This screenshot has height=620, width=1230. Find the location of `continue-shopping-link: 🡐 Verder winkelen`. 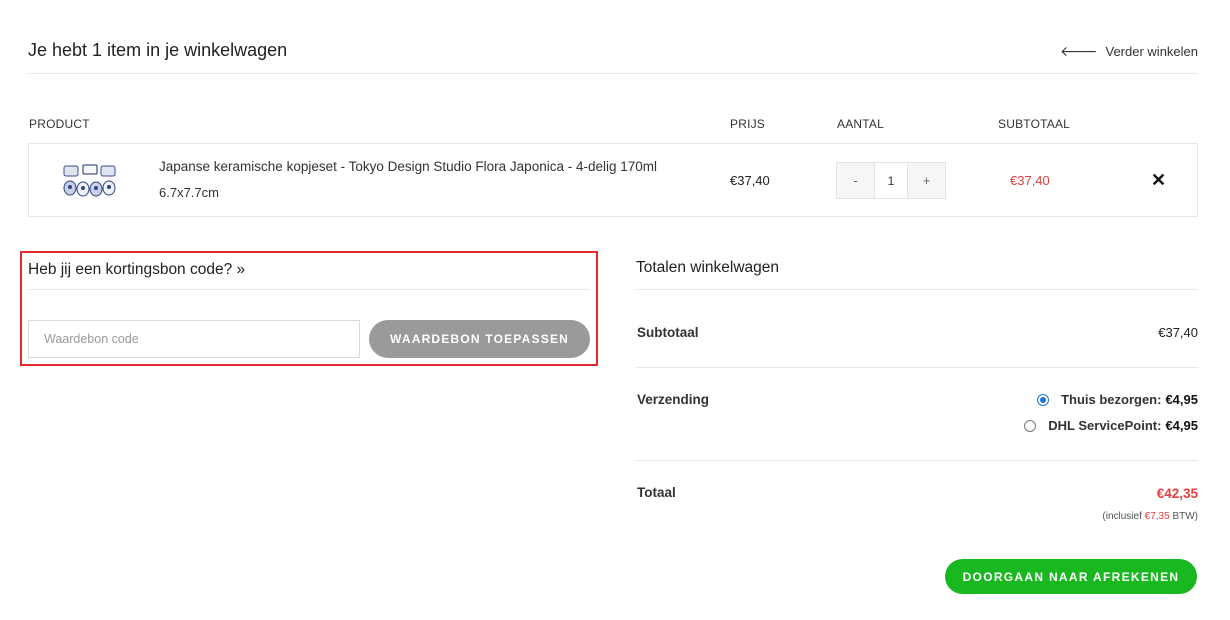

continue-shopping-link: 🡐 Verder winkelen is located at coordinates (1129, 51).